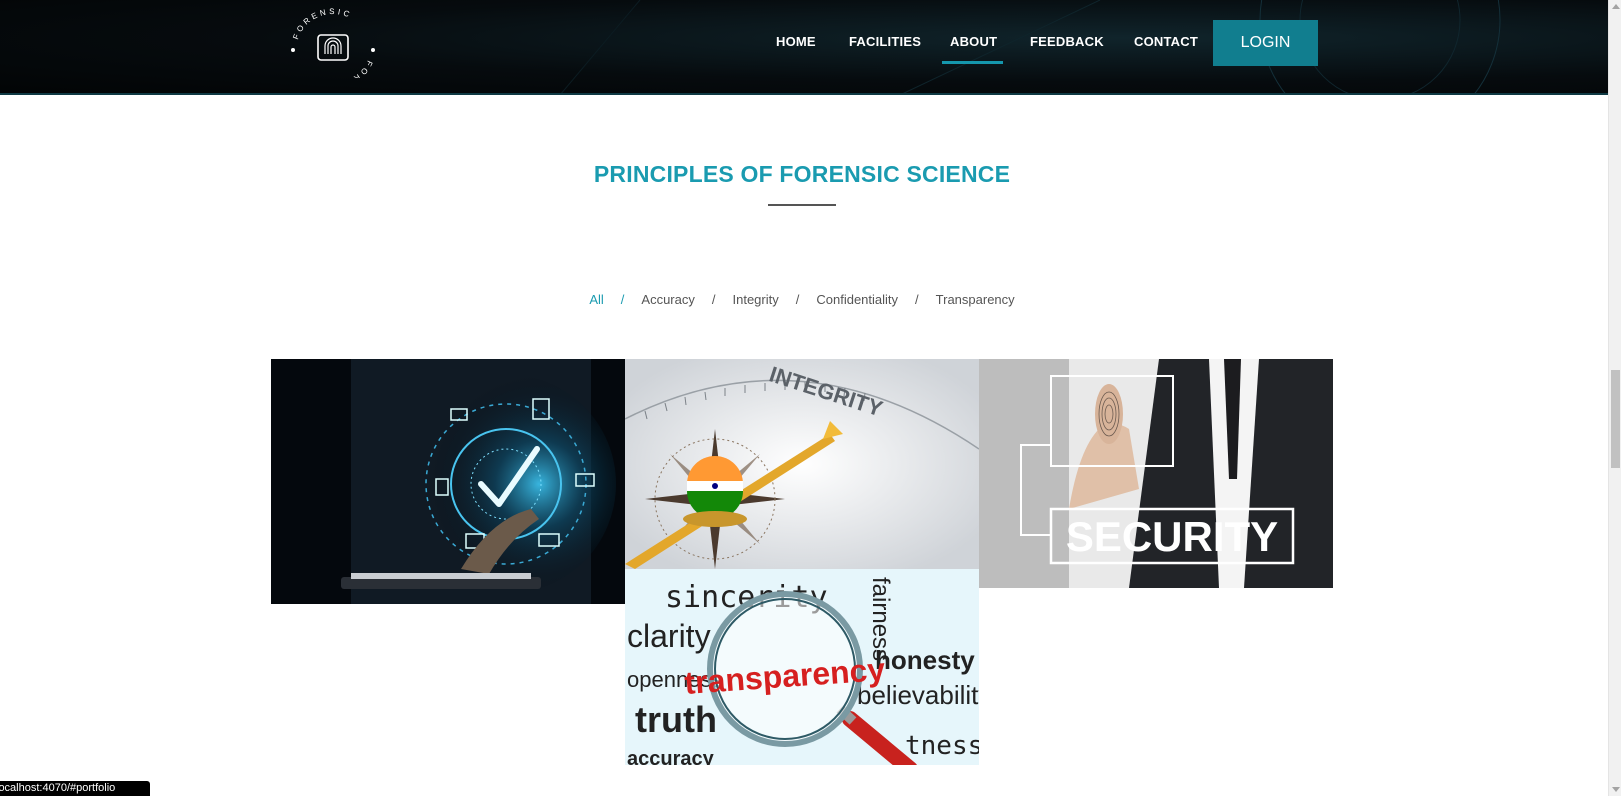 The height and width of the screenshot is (796, 1621). Describe the element at coordinates (796, 41) in the screenshot. I see `nav-home: HOME` at that location.